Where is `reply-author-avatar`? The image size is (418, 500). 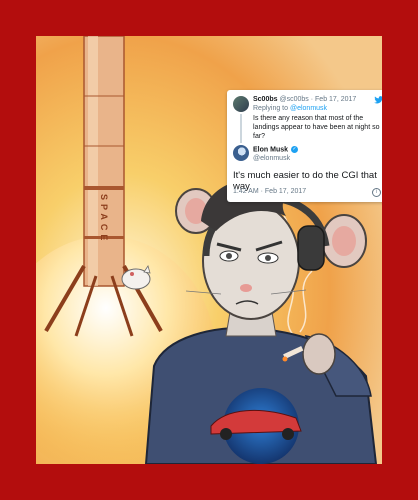 reply-author-avatar is located at coordinates (241, 104).